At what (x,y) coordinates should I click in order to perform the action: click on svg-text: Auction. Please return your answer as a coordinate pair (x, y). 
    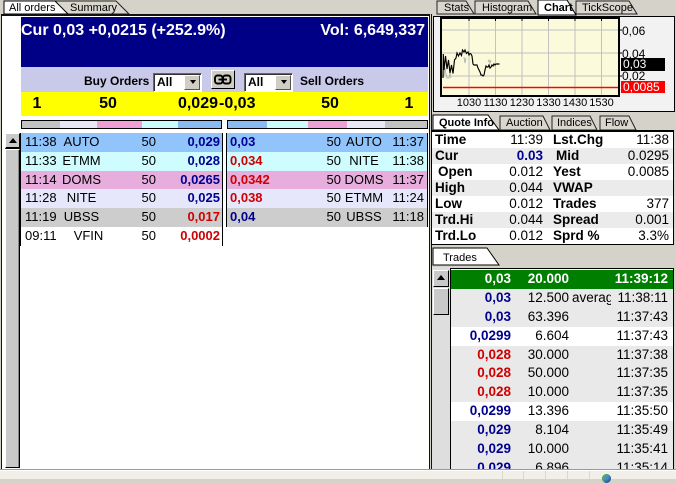
    Looking at the image, I should click on (524, 123).